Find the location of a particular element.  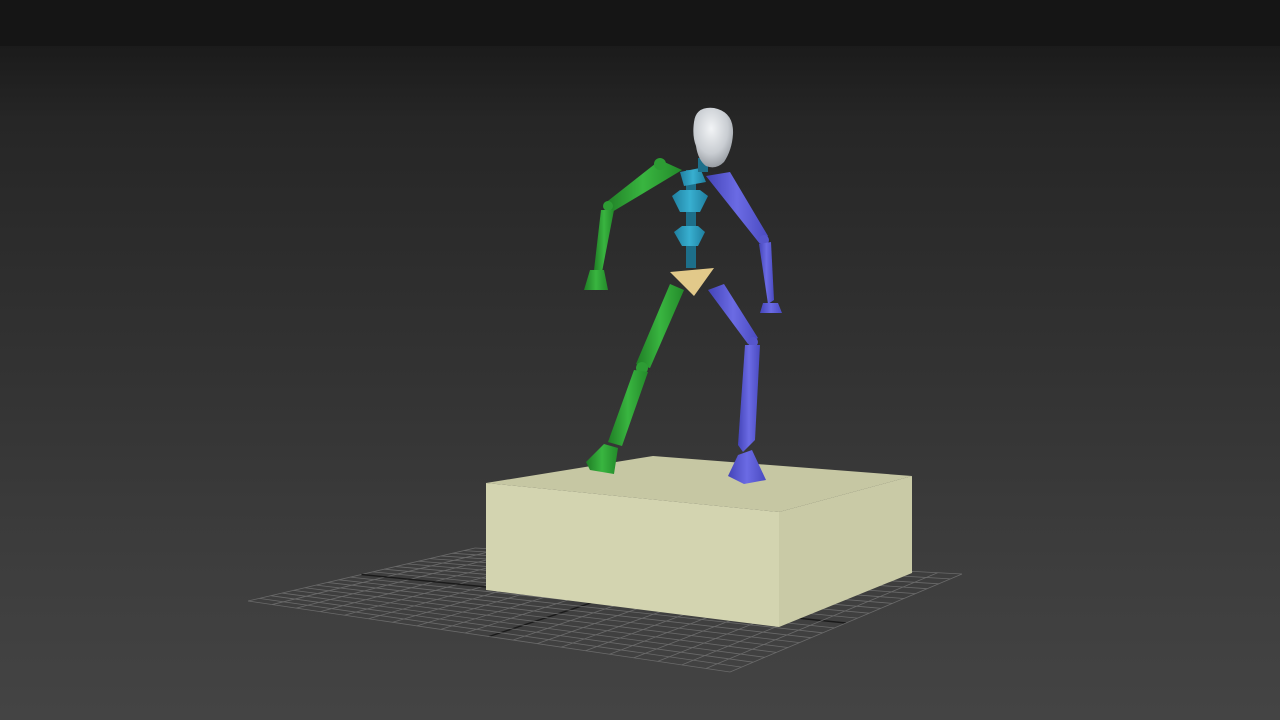

right-leg is located at coordinates (737, 384).